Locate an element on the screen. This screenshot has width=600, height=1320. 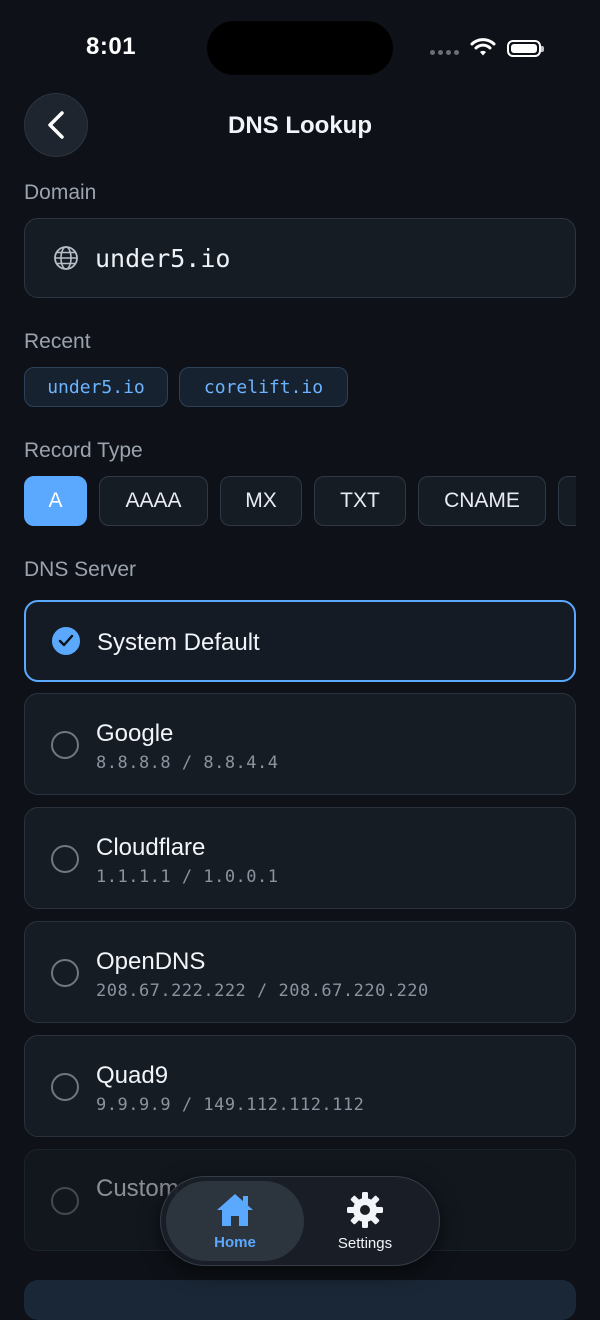
server-ip: 208.67.222.222 / 208.67.220.220 is located at coordinates (262, 991).